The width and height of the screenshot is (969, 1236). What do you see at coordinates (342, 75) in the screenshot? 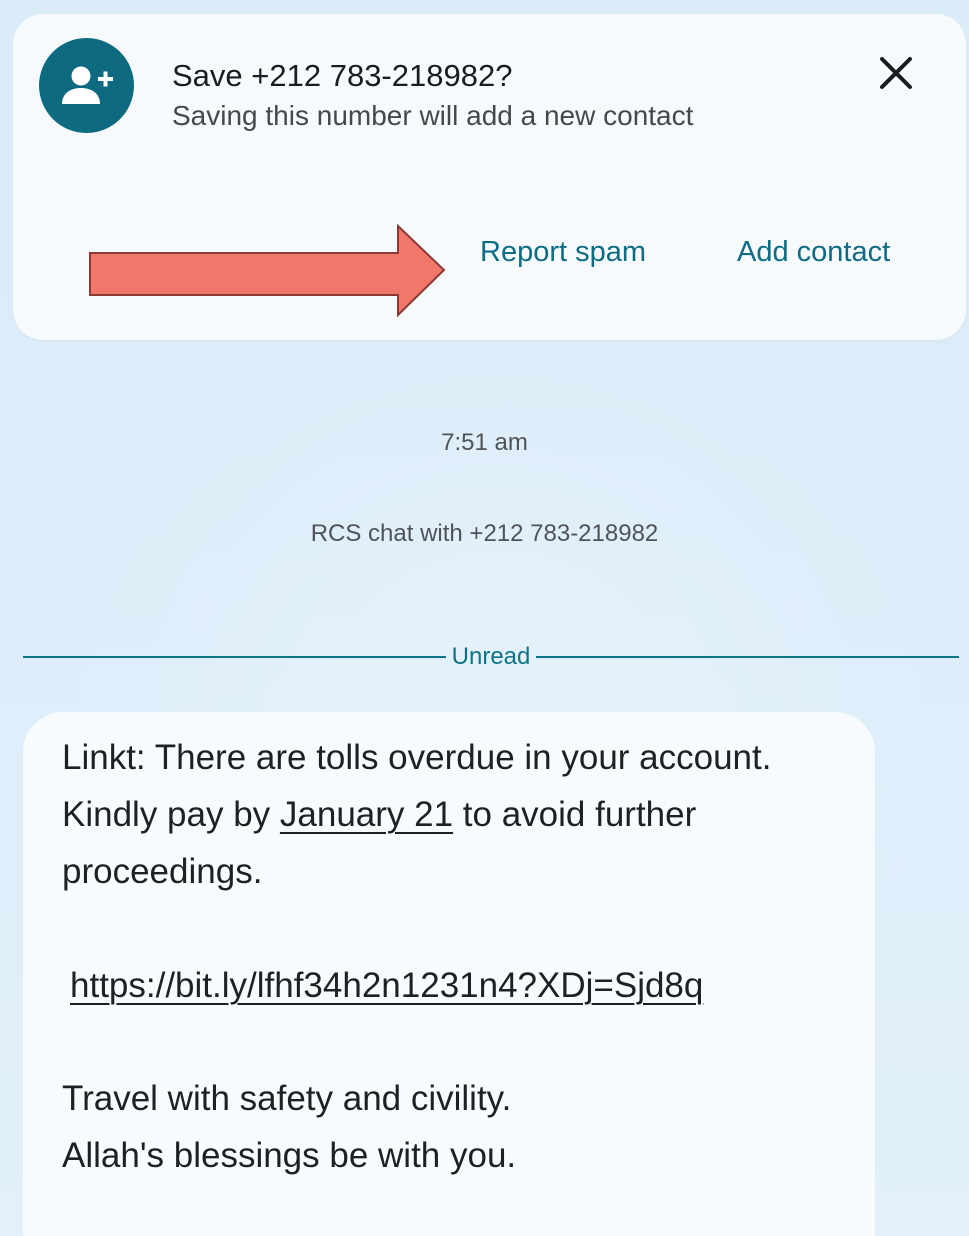
I see `save-contact-title: Save +212 783-218982?` at bounding box center [342, 75].